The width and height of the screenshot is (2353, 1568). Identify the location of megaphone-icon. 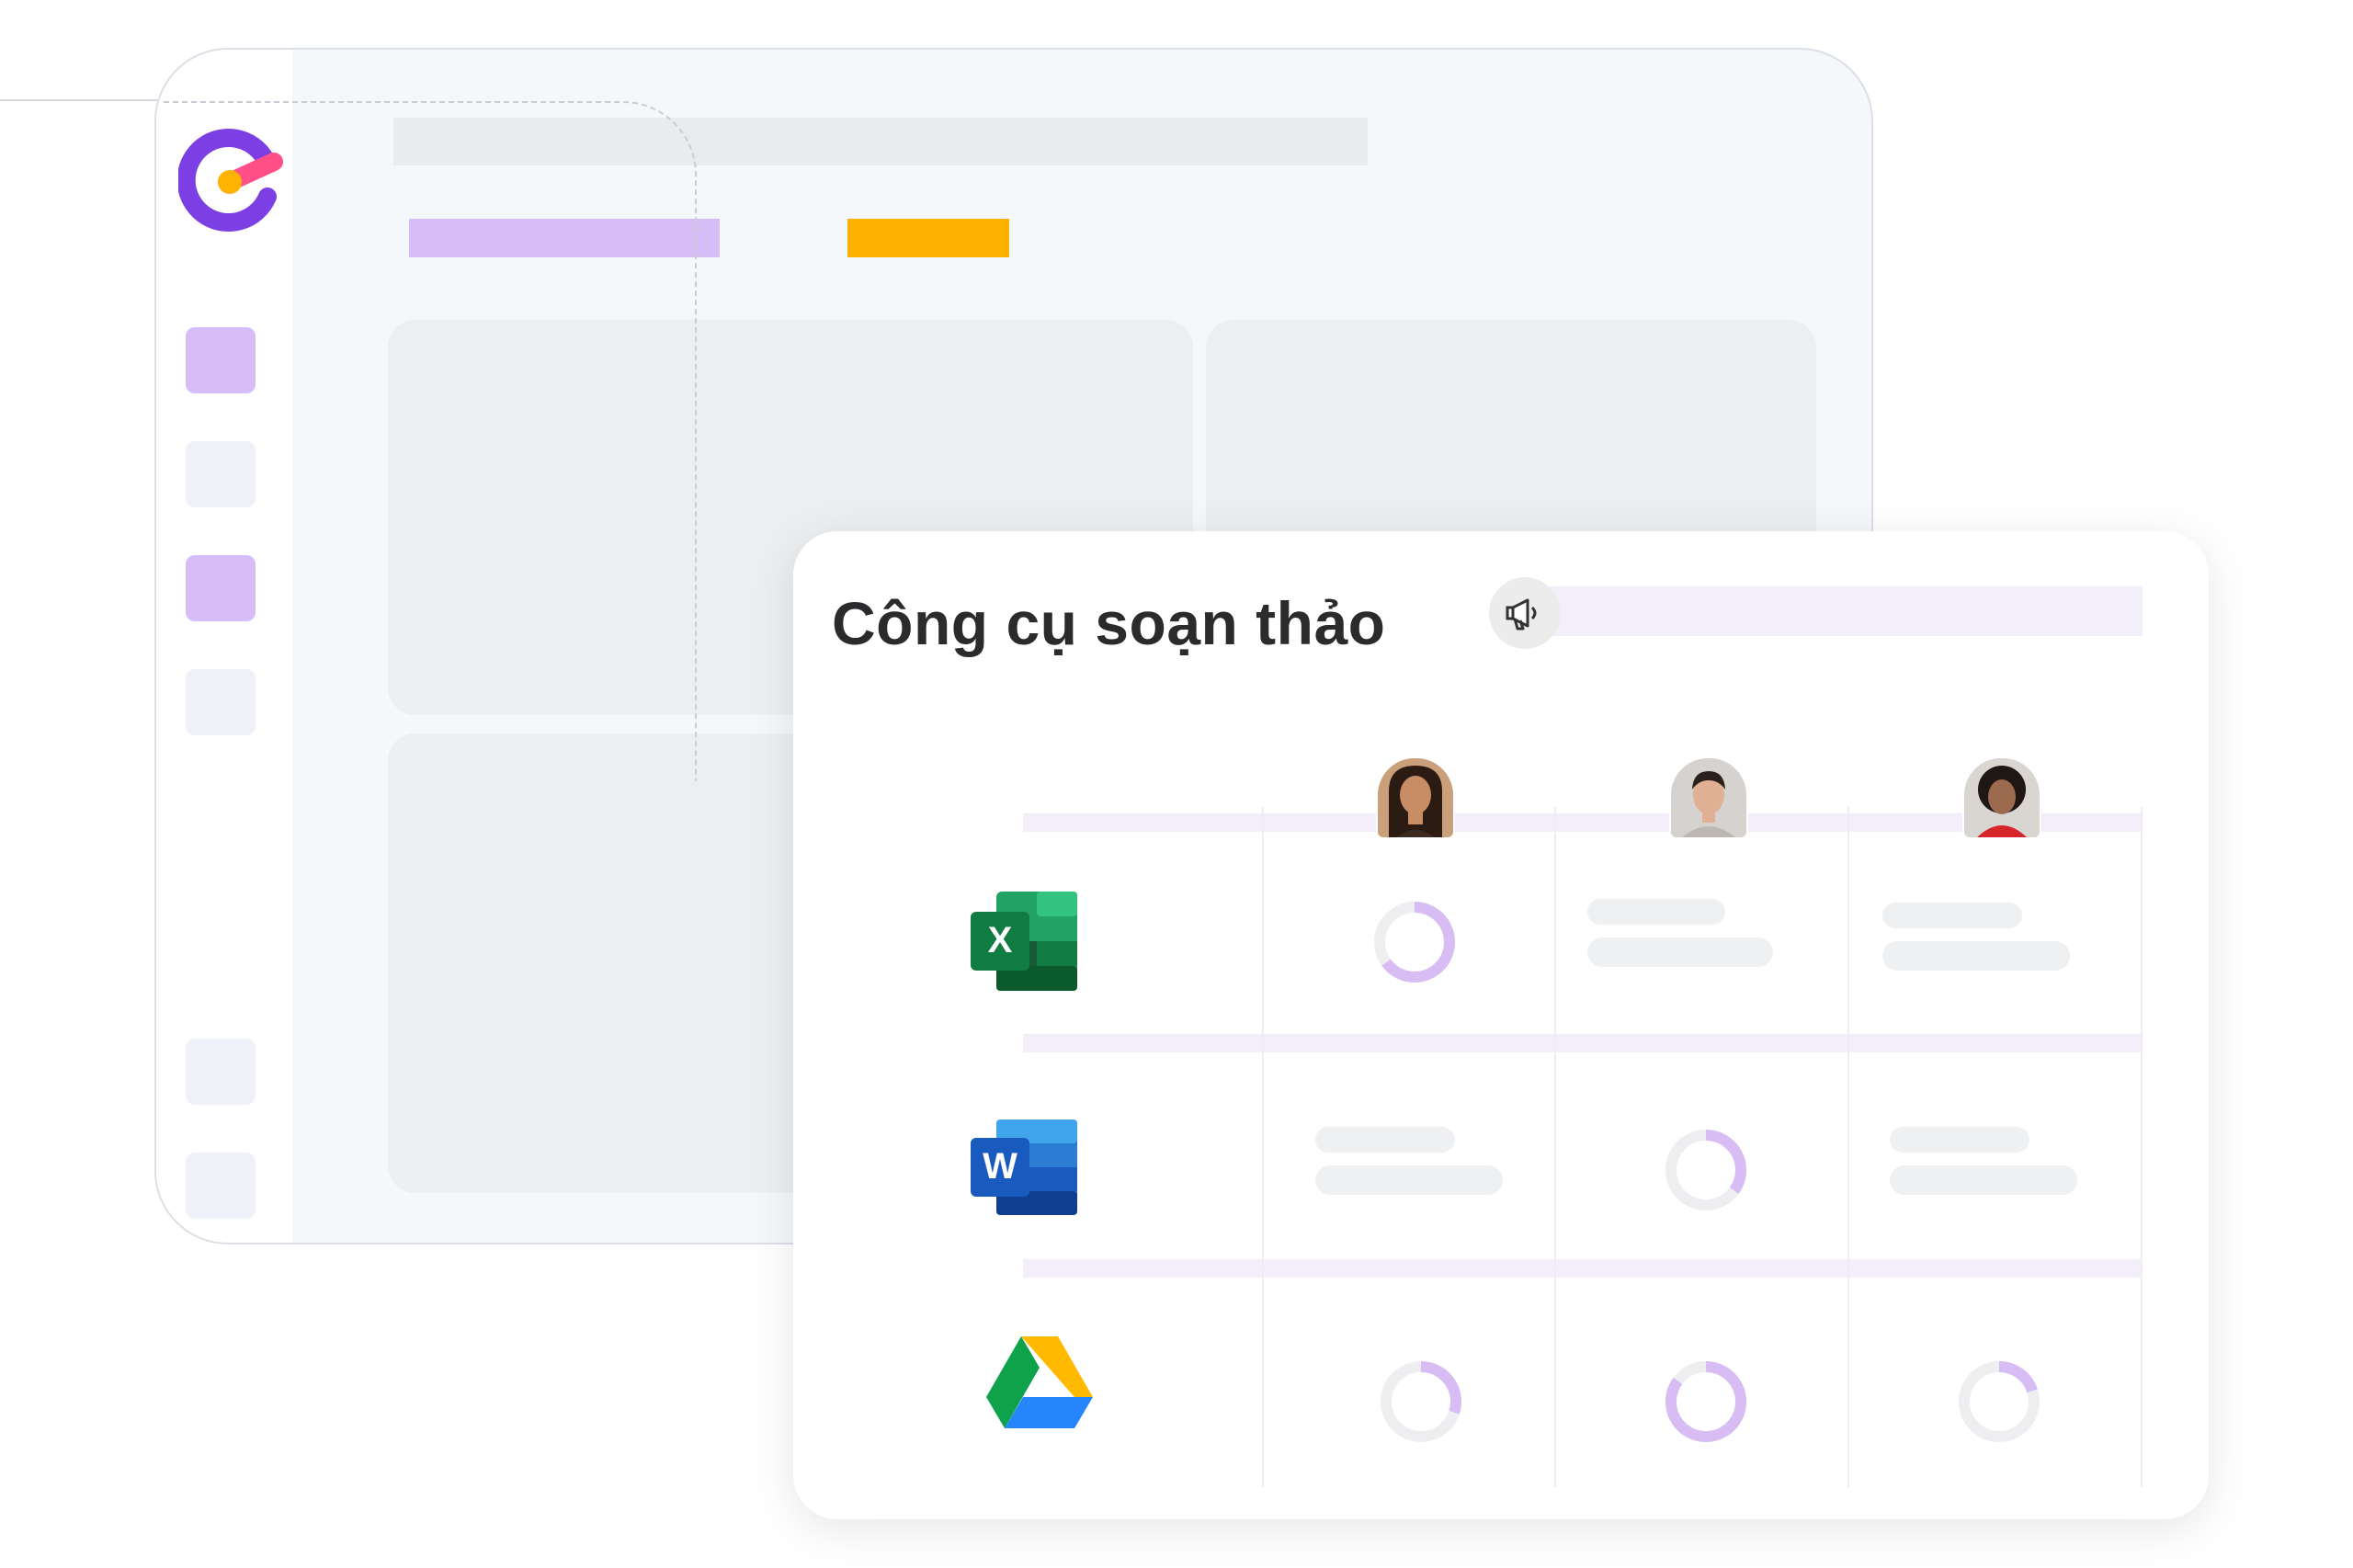
(1525, 613).